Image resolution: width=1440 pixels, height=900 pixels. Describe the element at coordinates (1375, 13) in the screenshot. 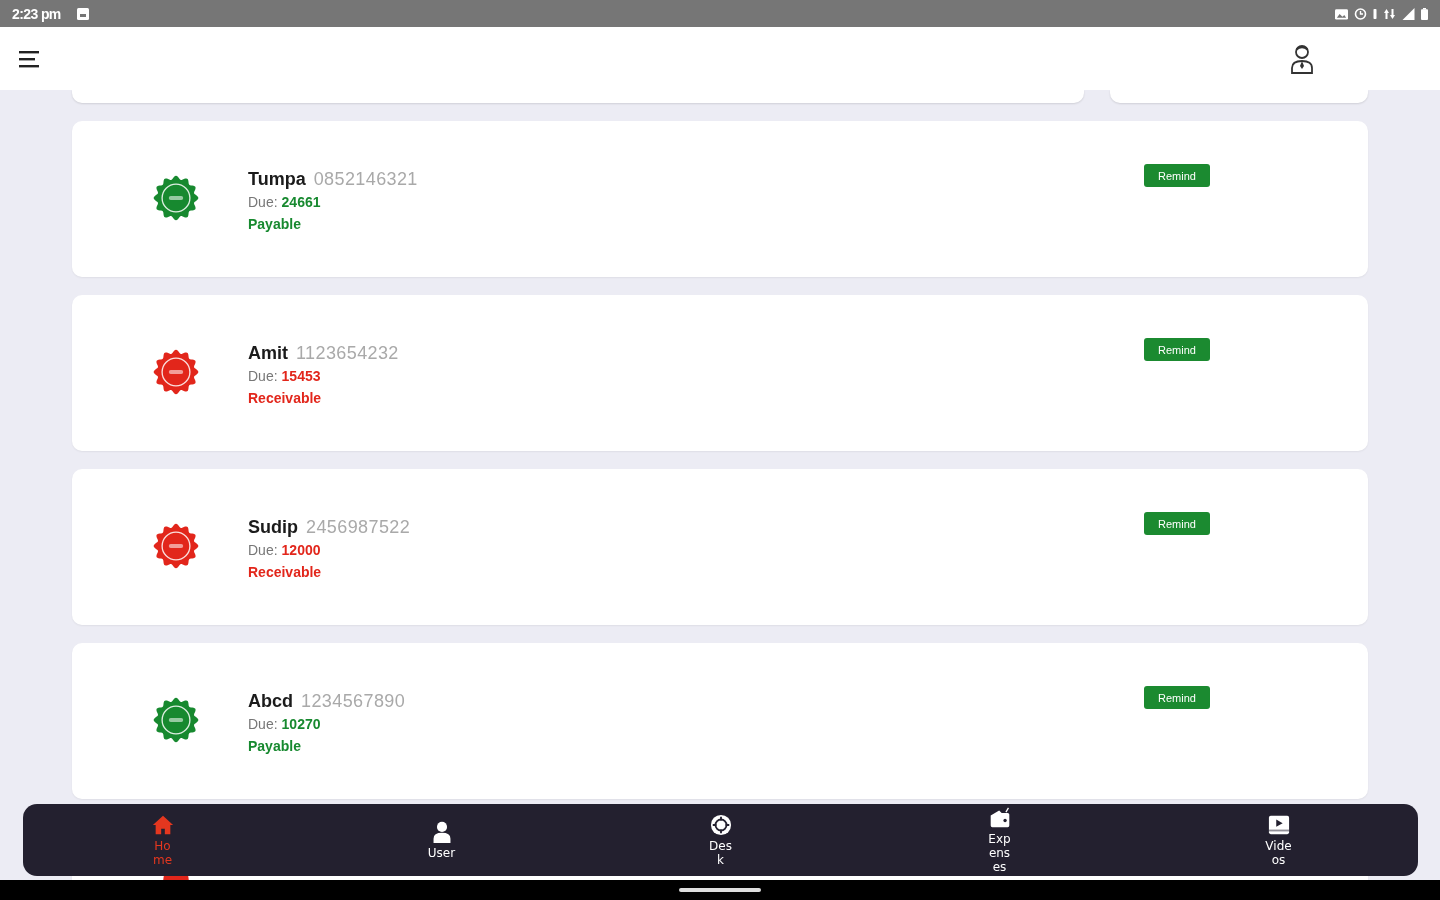

I see `vibrate-icon` at that location.